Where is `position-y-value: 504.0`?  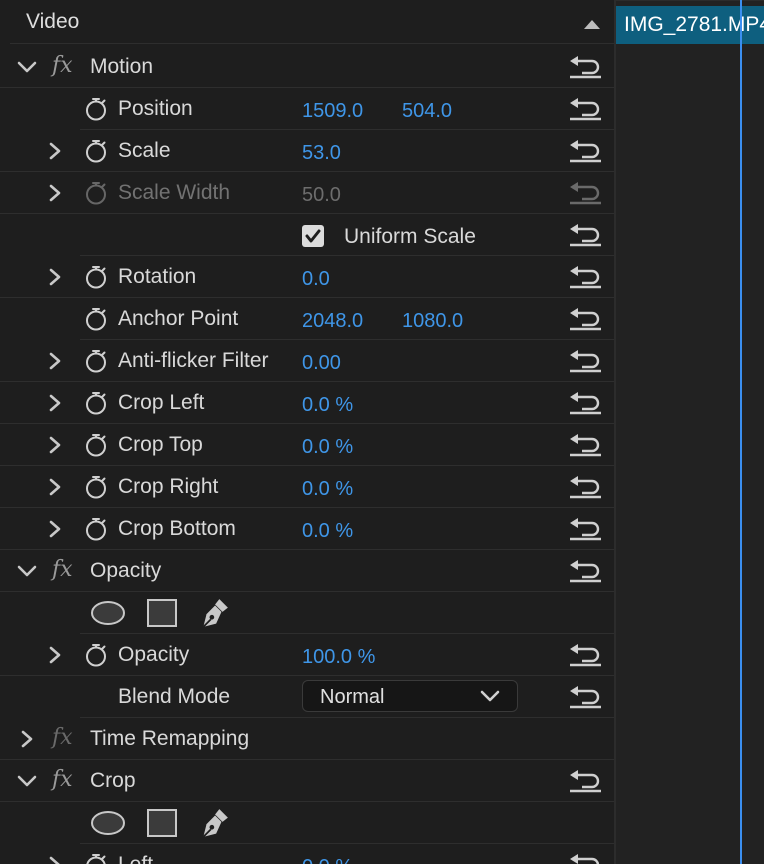 position-y-value: 504.0 is located at coordinates (427, 111).